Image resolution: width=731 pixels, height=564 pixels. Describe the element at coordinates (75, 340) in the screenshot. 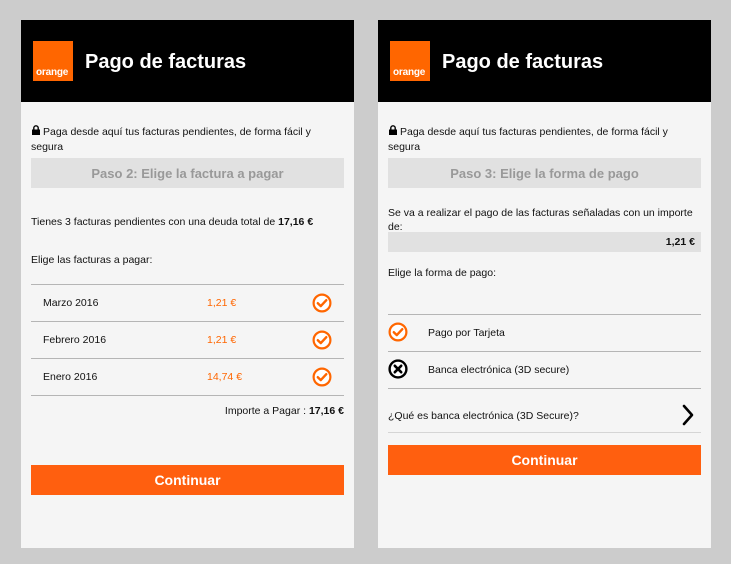

I see `invoice-month: Febrero 2016` at that location.